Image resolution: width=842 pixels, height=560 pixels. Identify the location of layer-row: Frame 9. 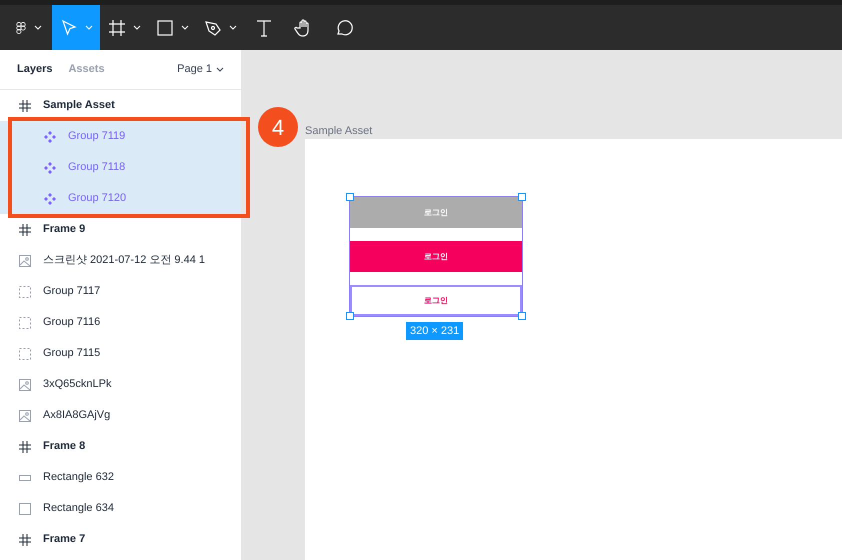
(120, 229).